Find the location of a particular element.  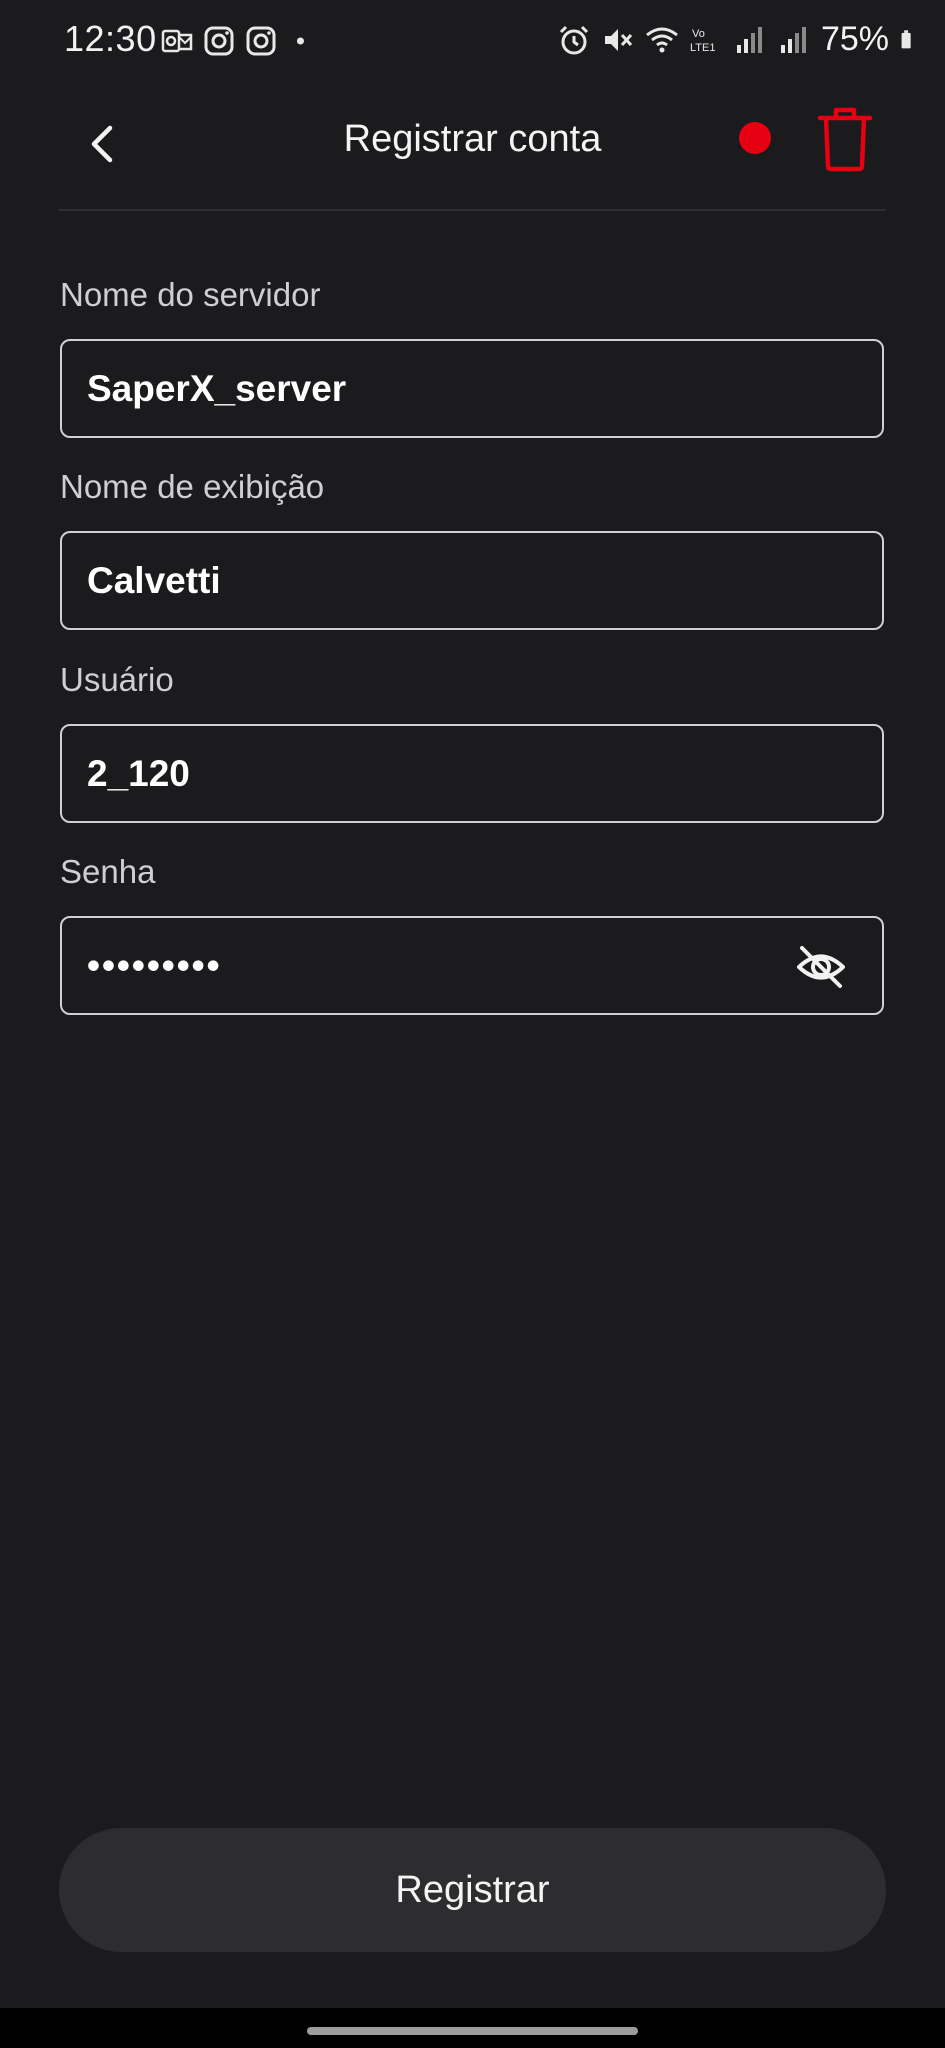

volte-icon: Vo LTE1 is located at coordinates (702, 41).